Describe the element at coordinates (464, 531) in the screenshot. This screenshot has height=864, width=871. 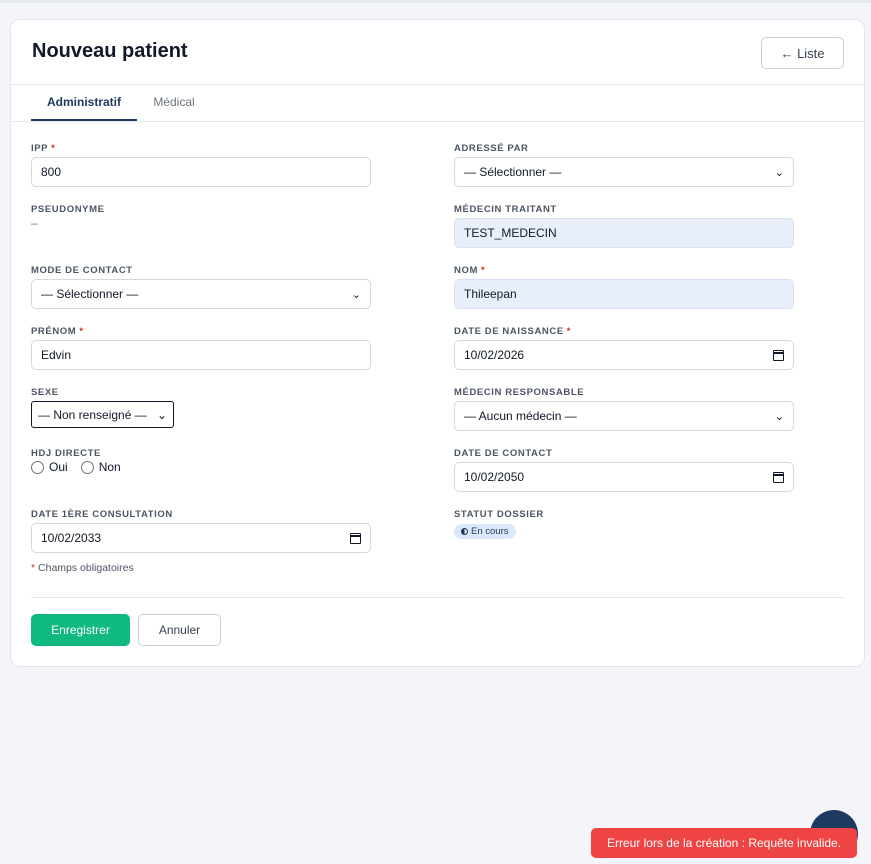
I see `half-circle-icon` at that location.